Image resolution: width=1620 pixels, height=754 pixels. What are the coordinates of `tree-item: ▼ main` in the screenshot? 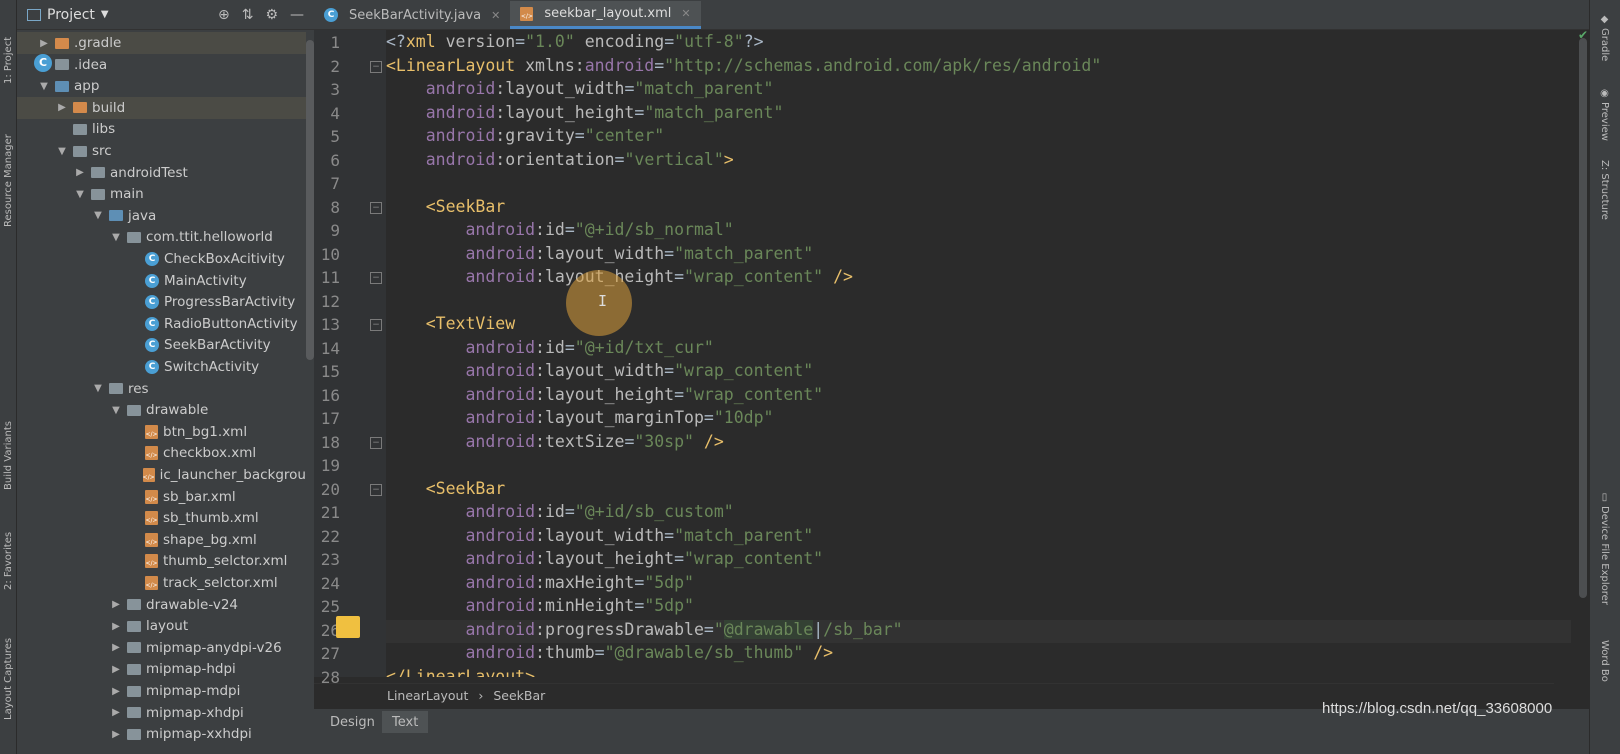 It's located at (161, 194).